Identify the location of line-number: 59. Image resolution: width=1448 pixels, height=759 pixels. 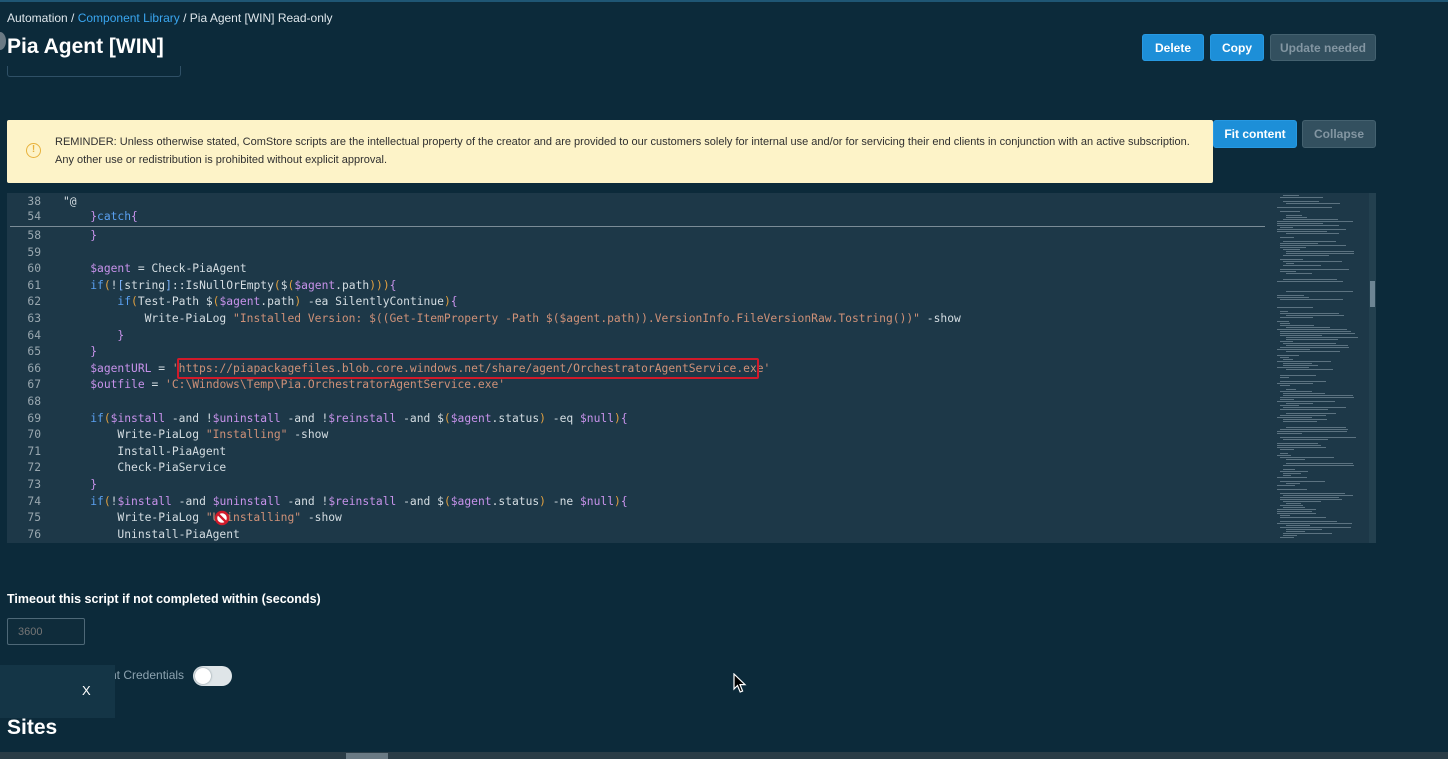
(34, 252).